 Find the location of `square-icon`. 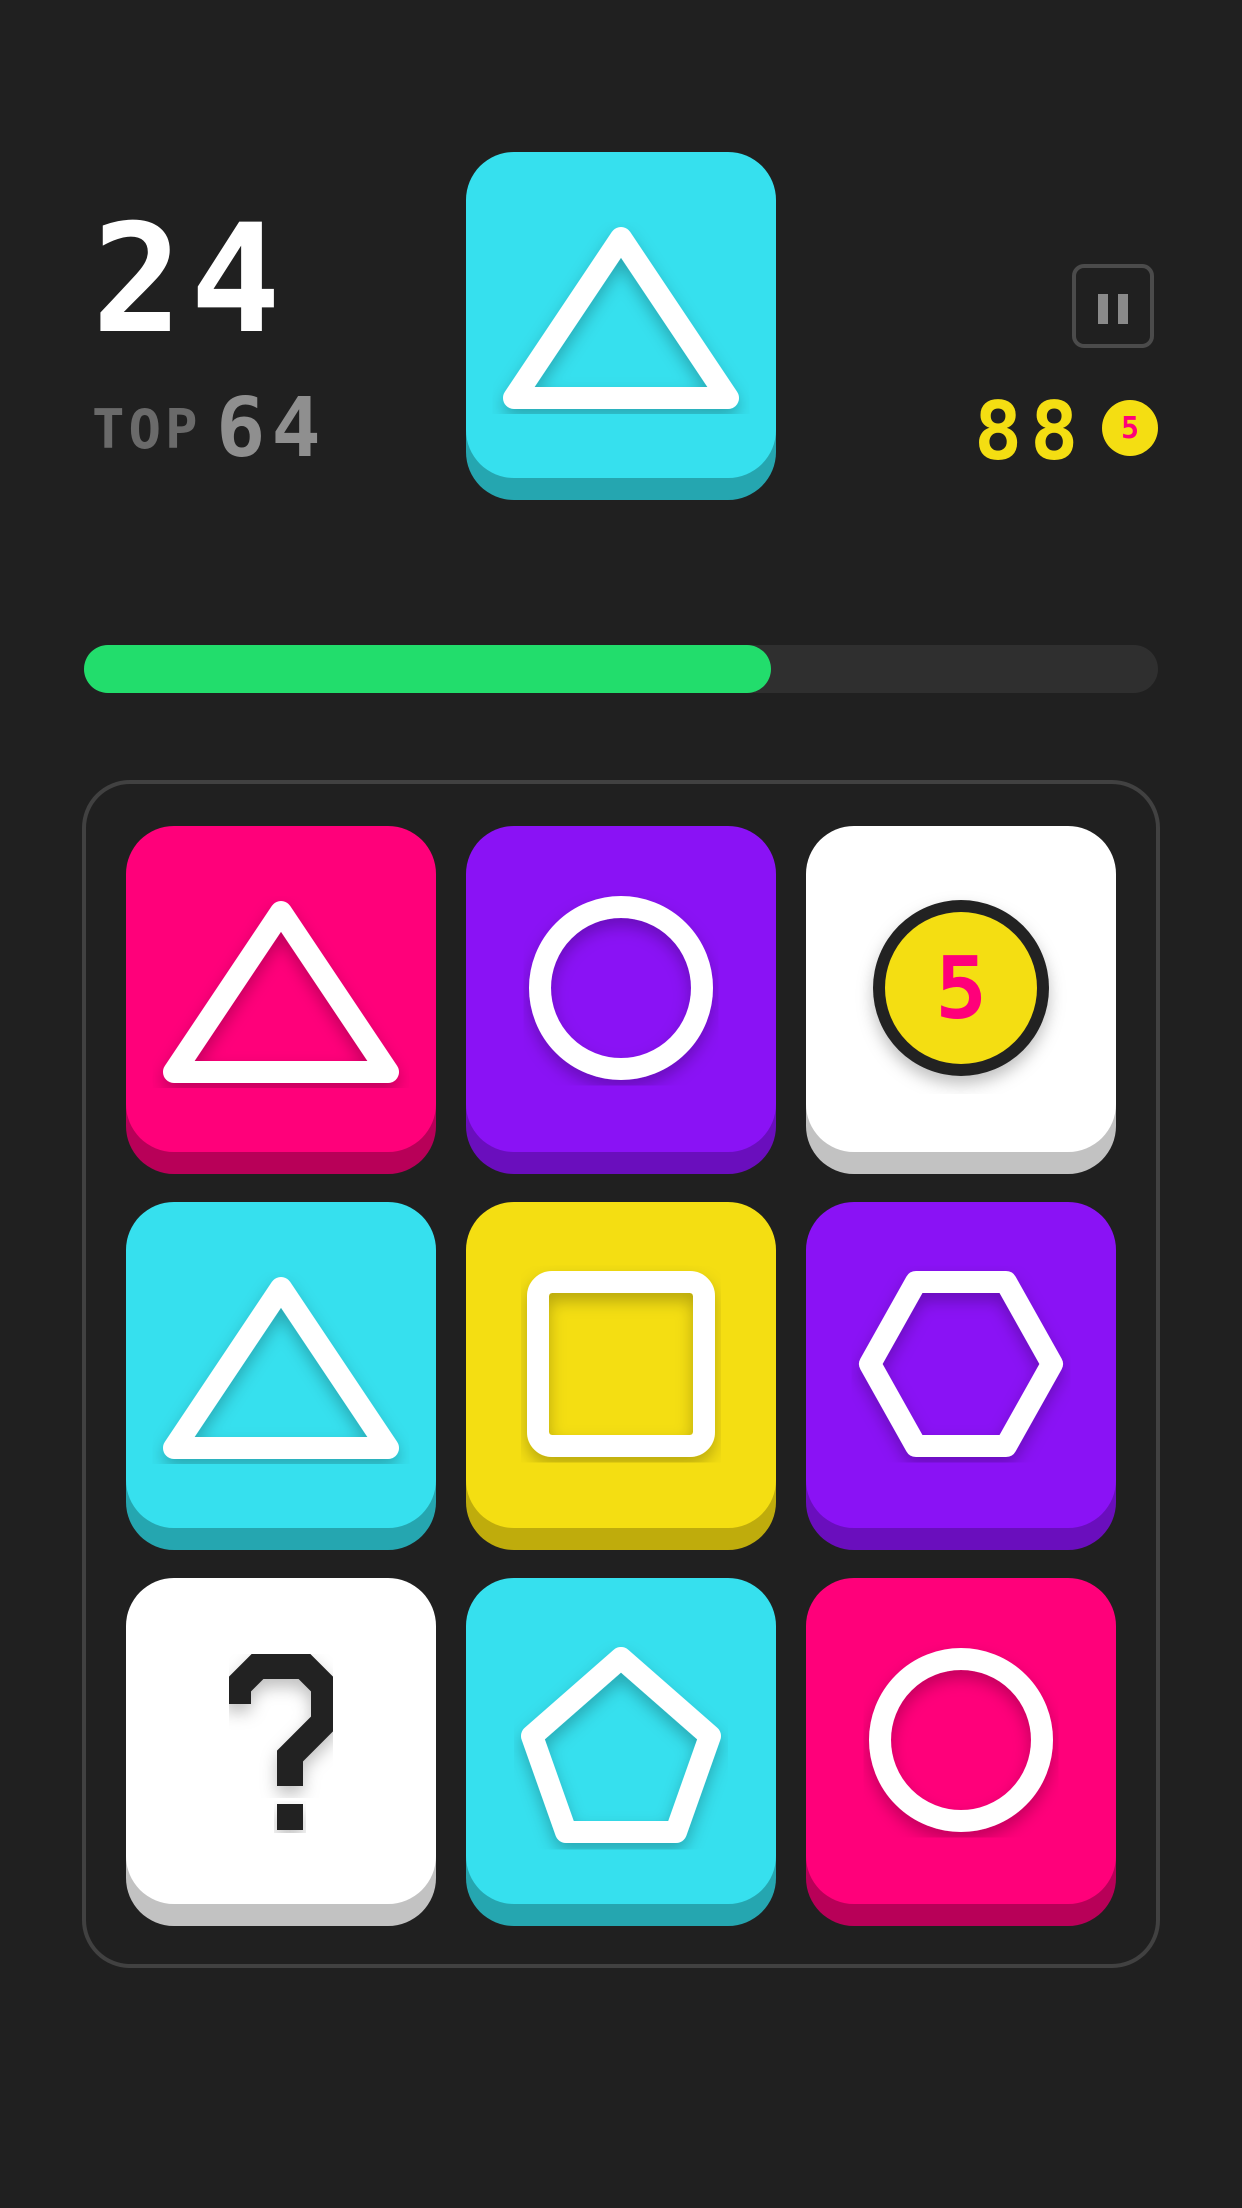

square-icon is located at coordinates (621, 1364).